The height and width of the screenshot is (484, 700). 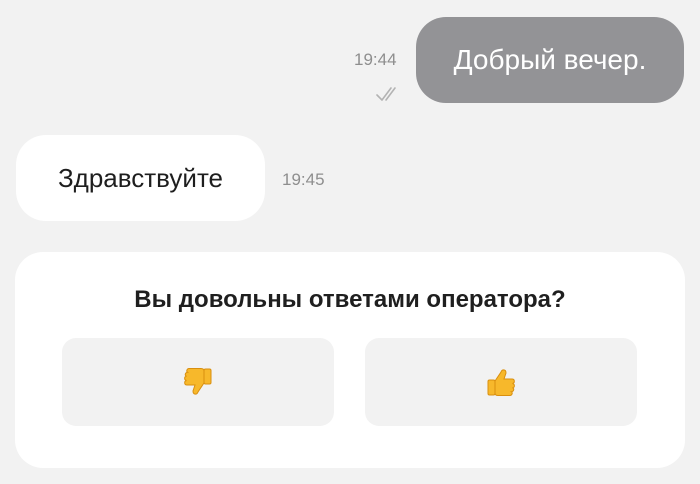 I want to click on thumbs-down-icon, so click(x=198, y=381).